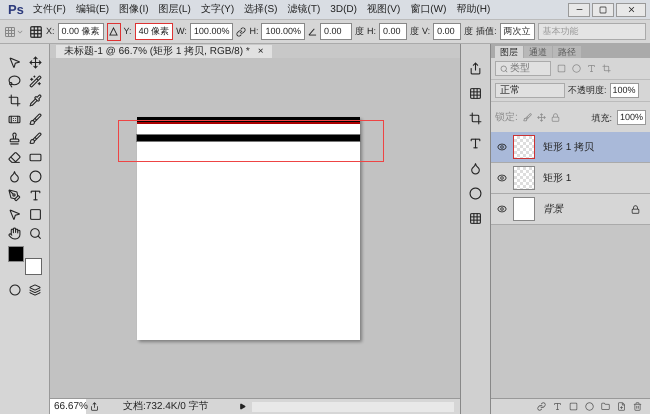 This screenshot has width=650, height=414. What do you see at coordinates (486, 31) in the screenshot?
I see `field-label: 插值:` at bounding box center [486, 31].